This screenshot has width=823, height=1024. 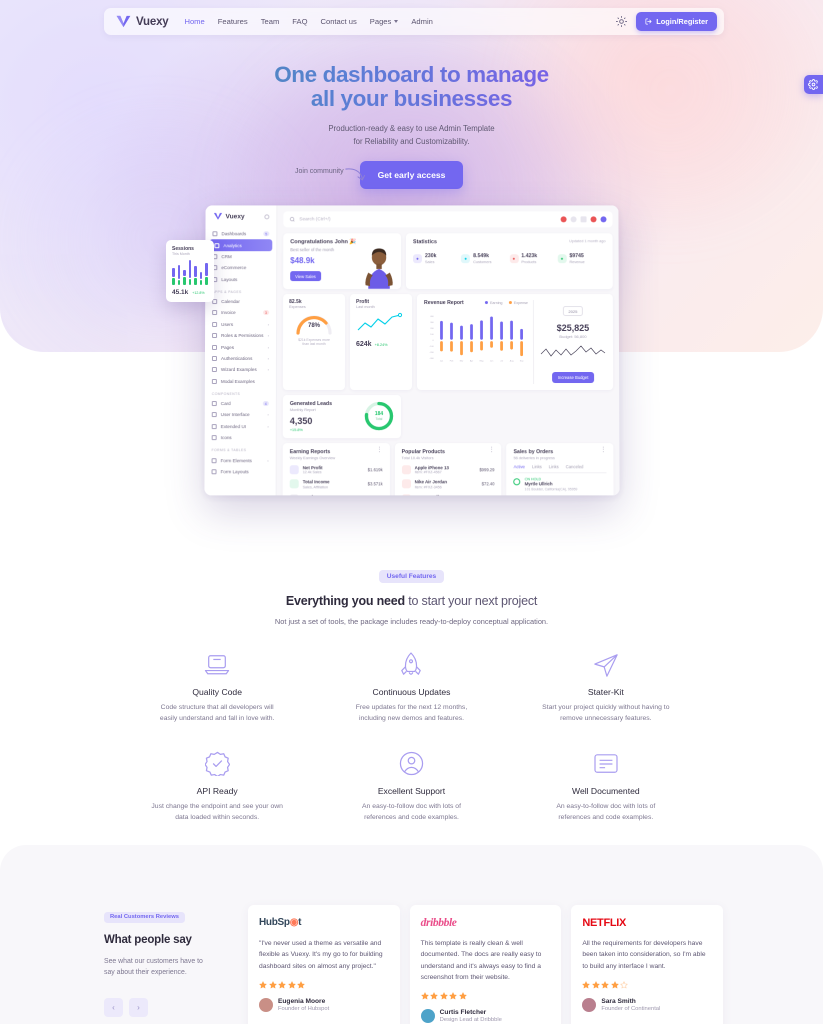 I want to click on sidebar-item-modal-examples: Modal Examples, so click(x=240, y=381).